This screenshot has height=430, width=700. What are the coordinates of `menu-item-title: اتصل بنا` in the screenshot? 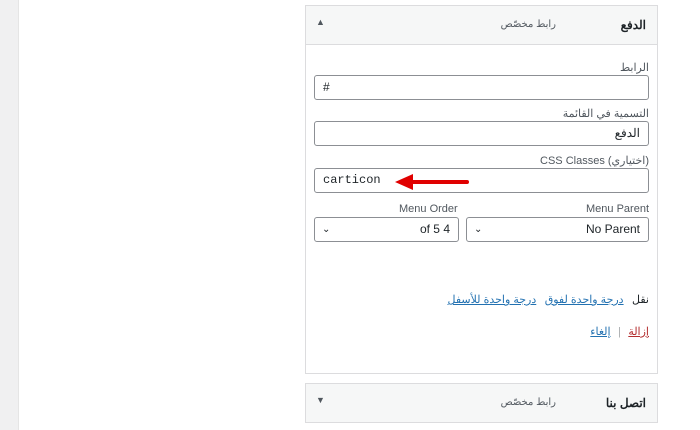 It's located at (625, 403).